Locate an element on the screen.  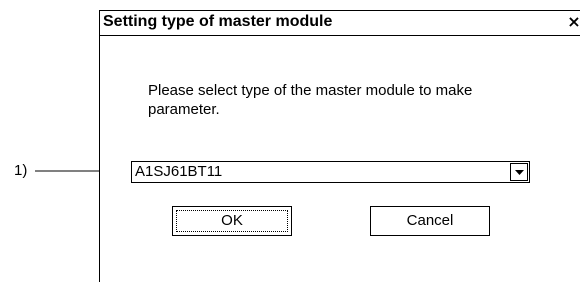
focus-indicator is located at coordinates (232, 221).